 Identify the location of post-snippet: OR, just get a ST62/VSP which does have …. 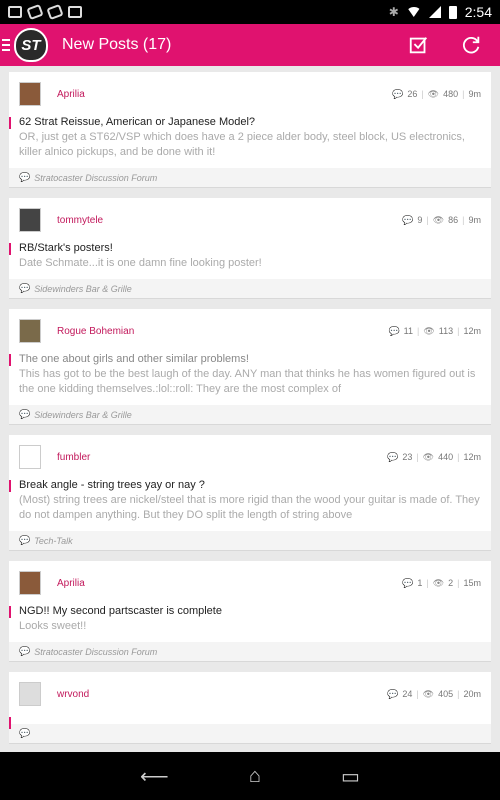
(242, 144).